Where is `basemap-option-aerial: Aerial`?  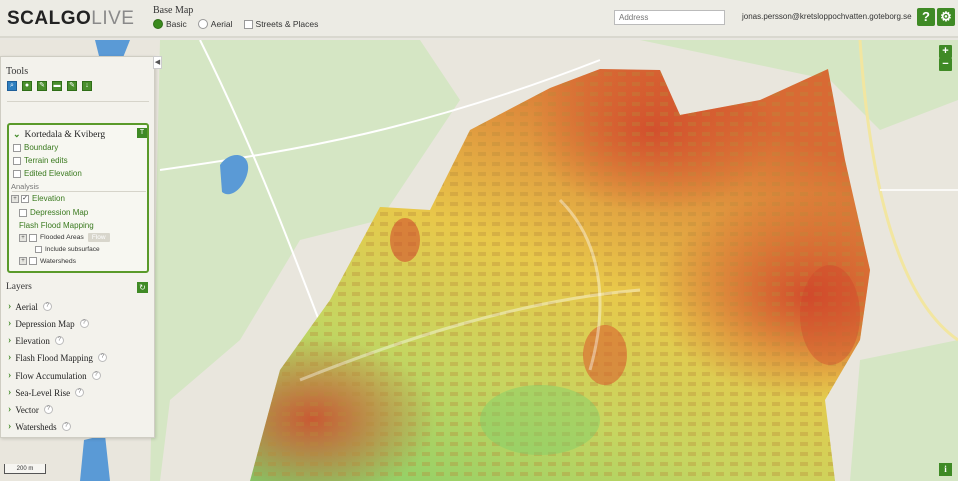 basemap-option-aerial: Aerial is located at coordinates (215, 24).